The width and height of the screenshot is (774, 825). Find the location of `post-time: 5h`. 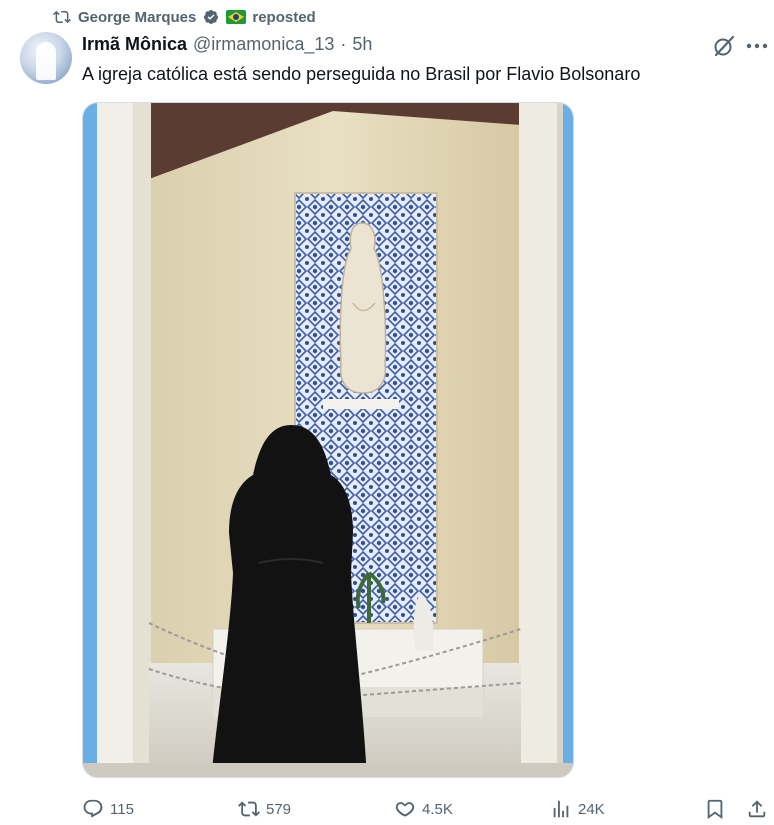

post-time: 5h is located at coordinates (362, 44).